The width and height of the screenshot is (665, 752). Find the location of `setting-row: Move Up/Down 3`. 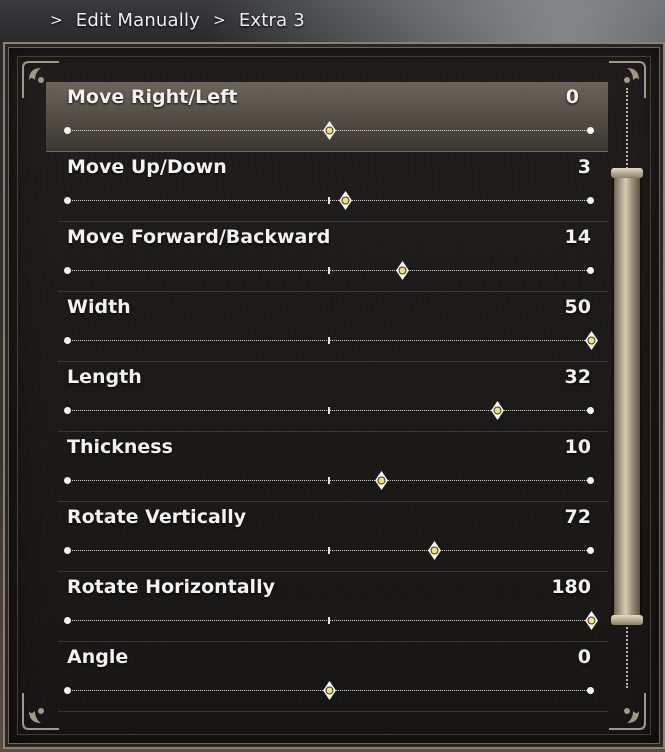

setting-row: Move Up/Down 3 is located at coordinates (333, 187).